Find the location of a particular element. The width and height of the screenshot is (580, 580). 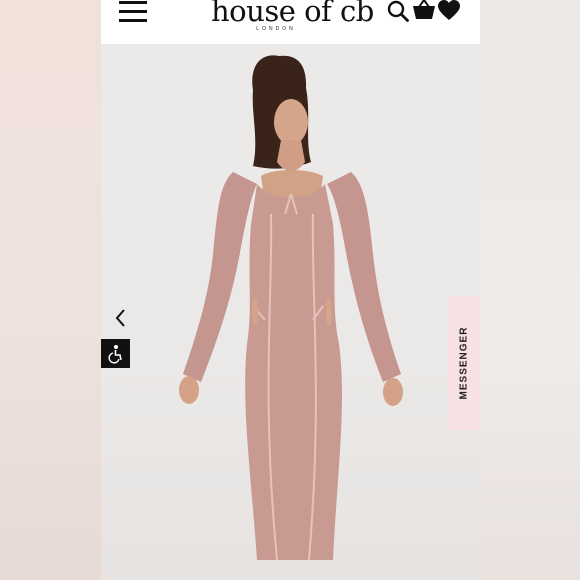

messenger-button: MESSENGER is located at coordinates (464, 363).